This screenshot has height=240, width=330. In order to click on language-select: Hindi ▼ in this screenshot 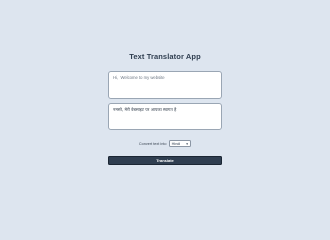, I will do `click(180, 143)`.